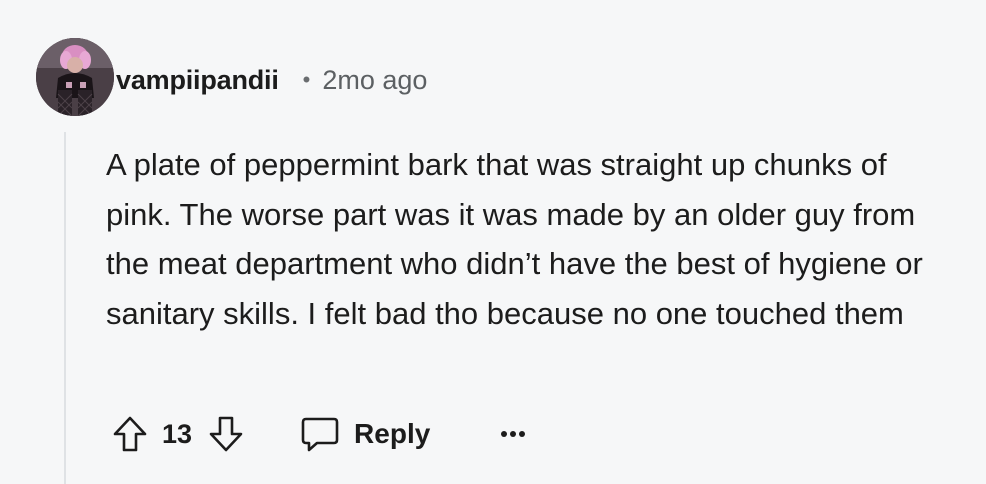  What do you see at coordinates (197, 80) in the screenshot?
I see `username: vampiipandii` at bounding box center [197, 80].